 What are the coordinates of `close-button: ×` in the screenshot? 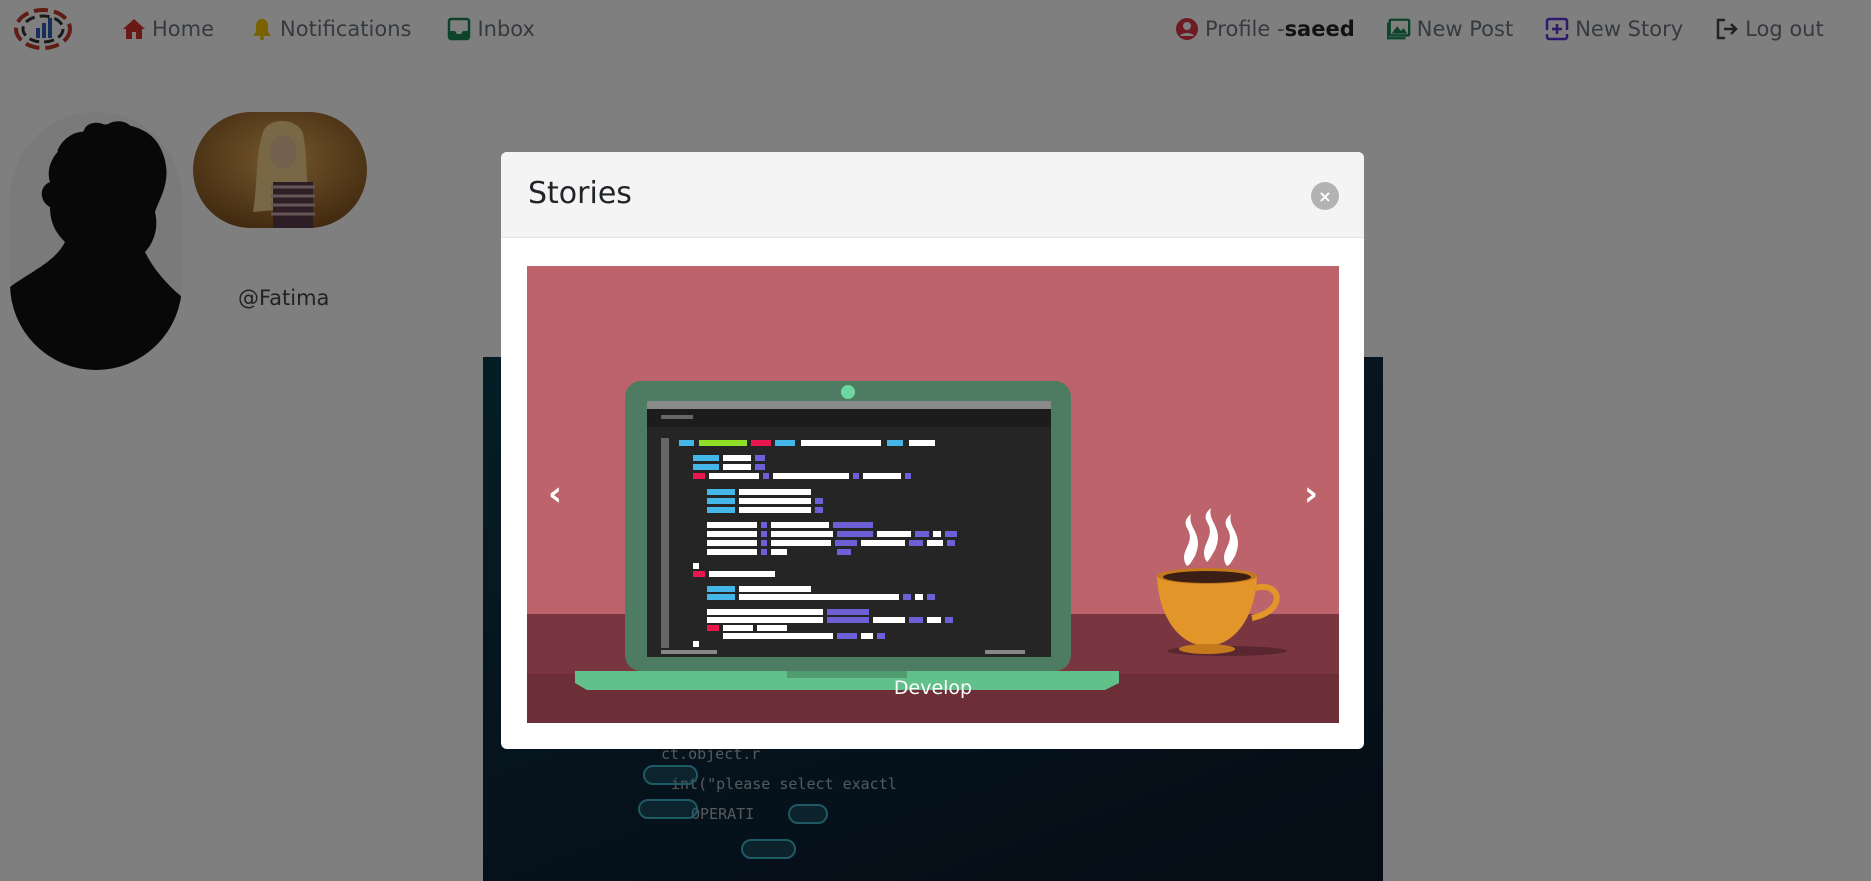 It's located at (1325, 196).